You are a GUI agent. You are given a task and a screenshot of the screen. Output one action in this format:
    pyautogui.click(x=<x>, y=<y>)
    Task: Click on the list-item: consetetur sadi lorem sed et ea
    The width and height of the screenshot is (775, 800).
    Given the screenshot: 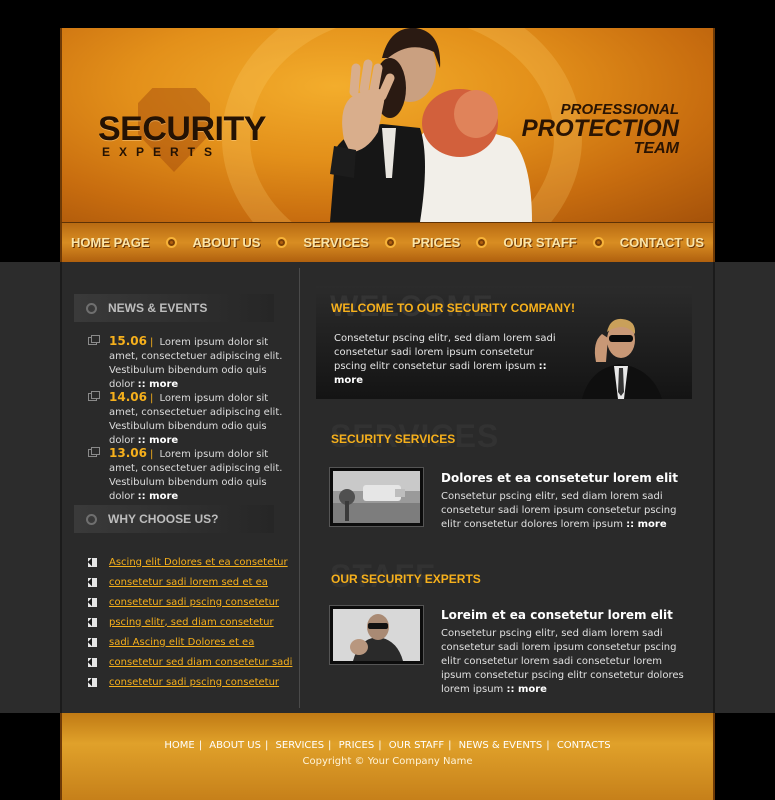 What is the action you would take?
    pyautogui.click(x=190, y=582)
    